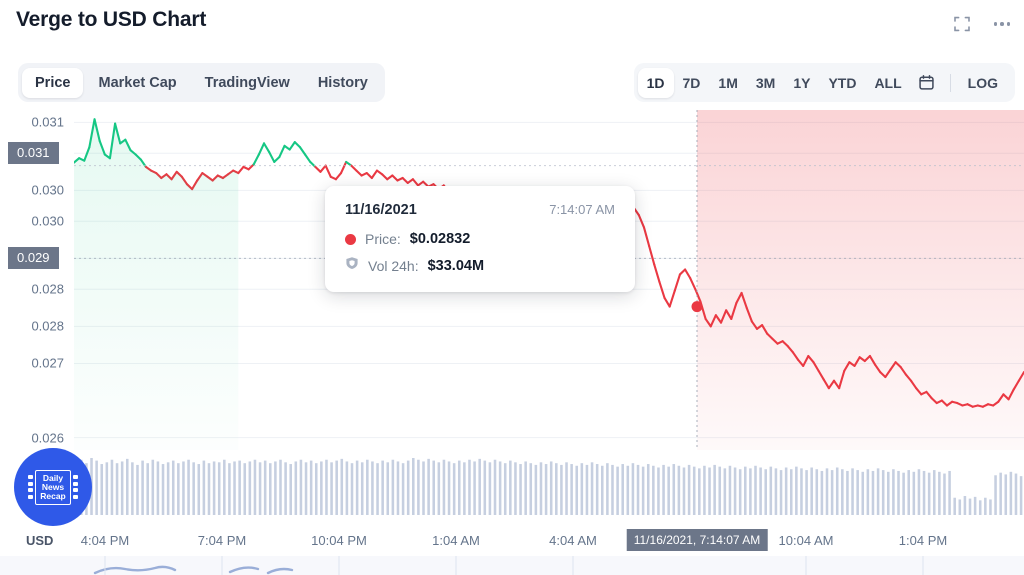 The image size is (1024, 575). I want to click on x-axis-crosshair-label: 11/16/2021, 7:14:07 AM, so click(697, 540).